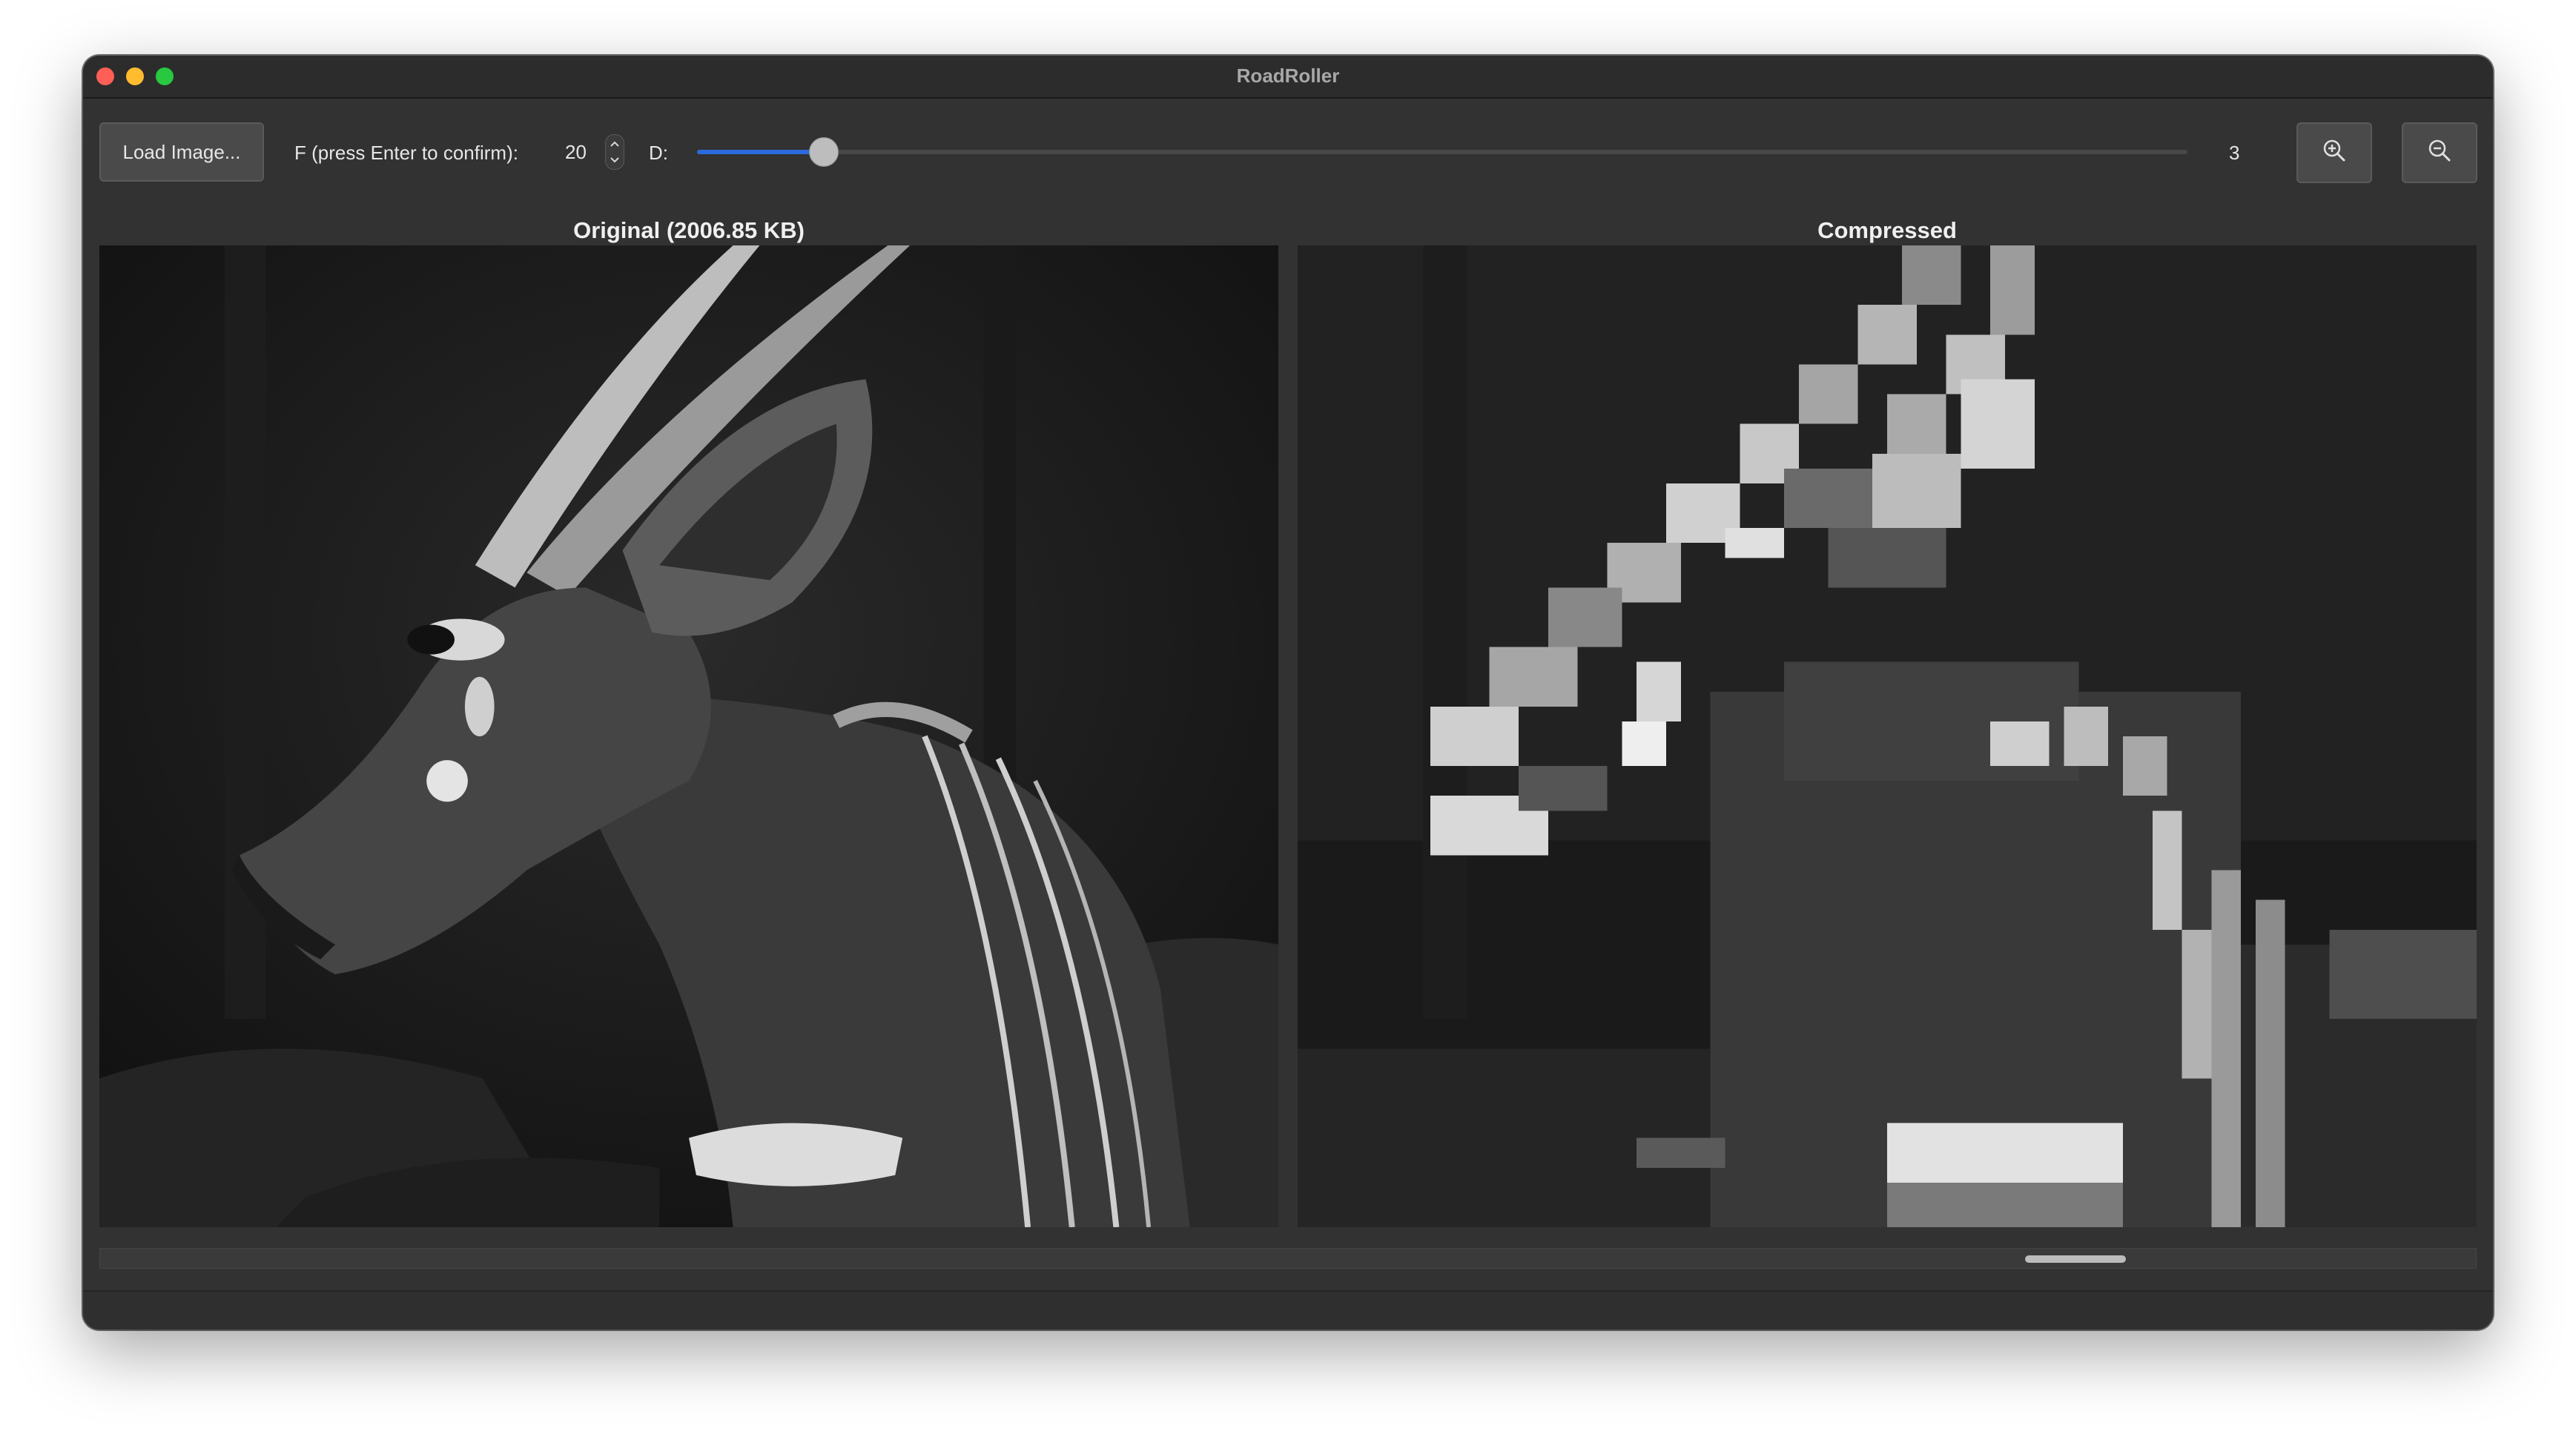  I want to click on compressed-panel-title: Compressed, so click(1887, 230).